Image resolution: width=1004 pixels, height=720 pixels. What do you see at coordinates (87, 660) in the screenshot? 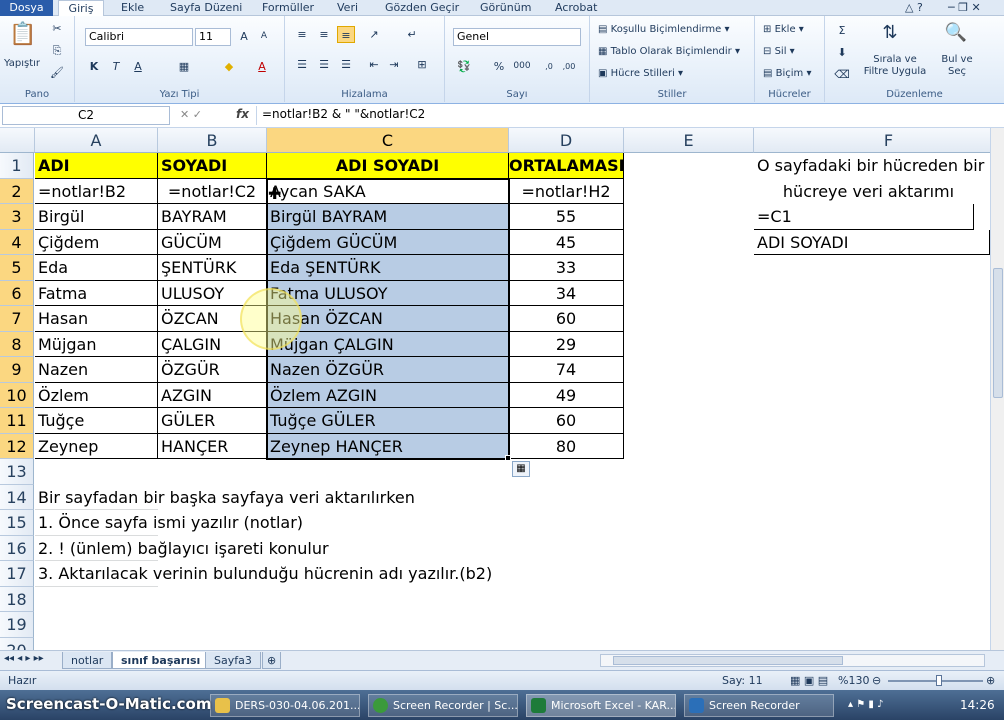
I see `sheet-tab-notlar: notlar` at bounding box center [87, 660].